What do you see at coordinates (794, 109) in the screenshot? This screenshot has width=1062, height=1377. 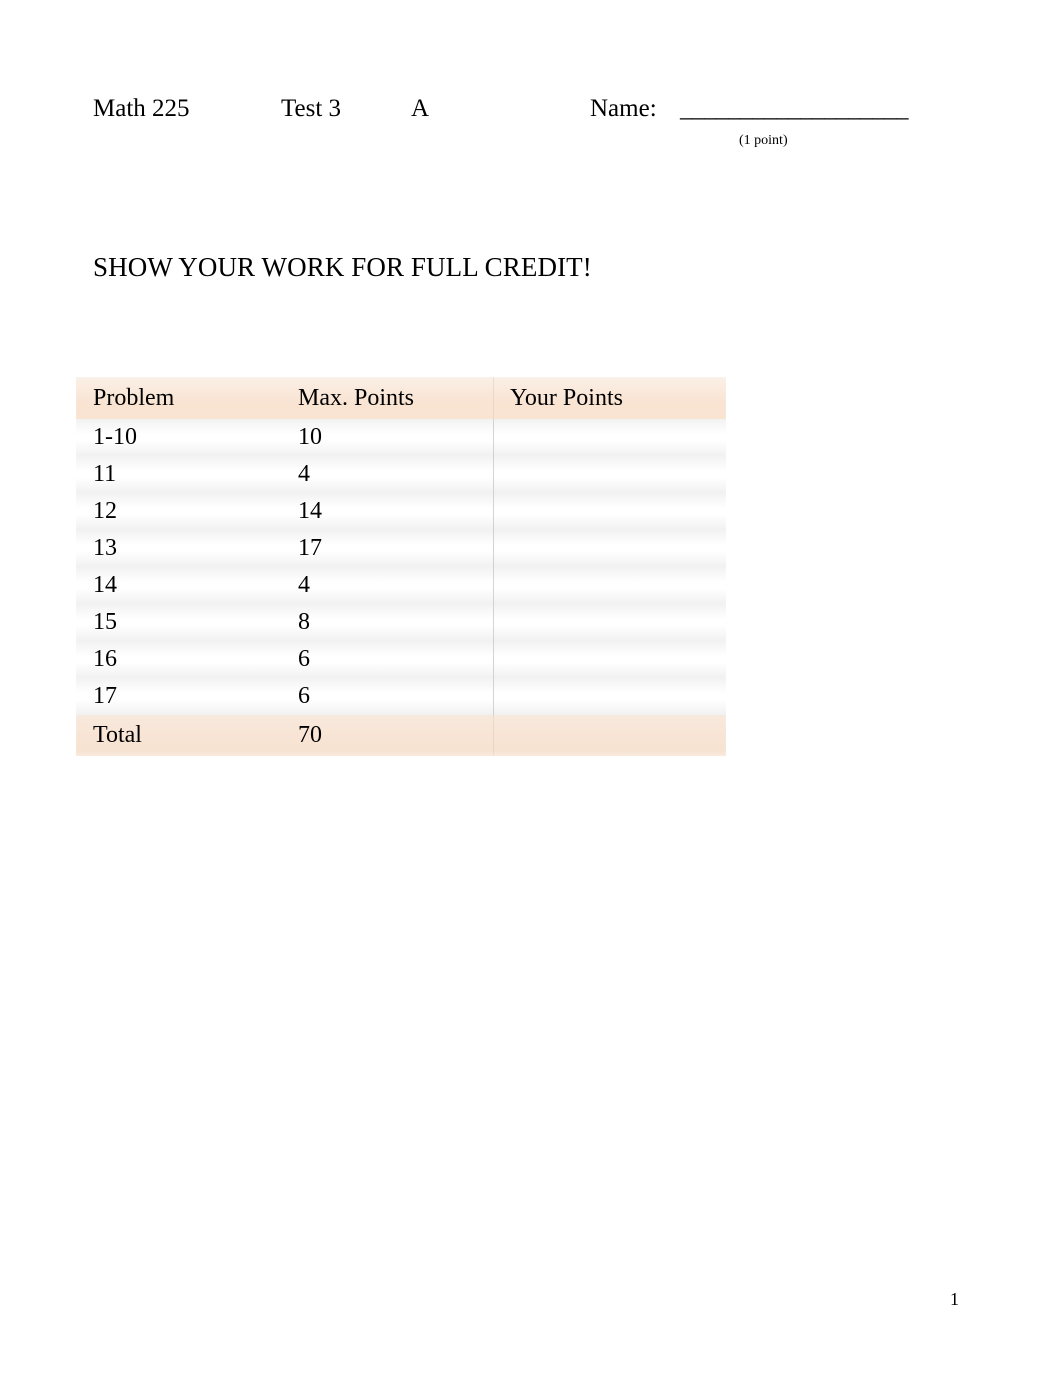 I see `name-blank-field: ___________________` at bounding box center [794, 109].